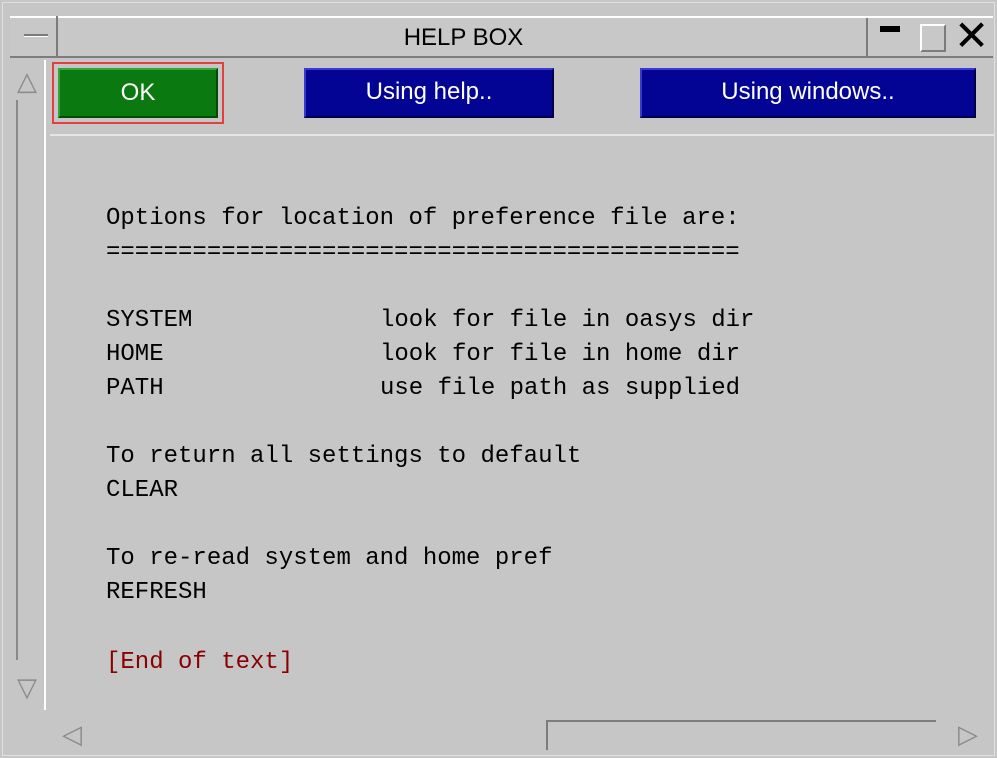  What do you see at coordinates (17, 380) in the screenshot?
I see `scroll-track` at bounding box center [17, 380].